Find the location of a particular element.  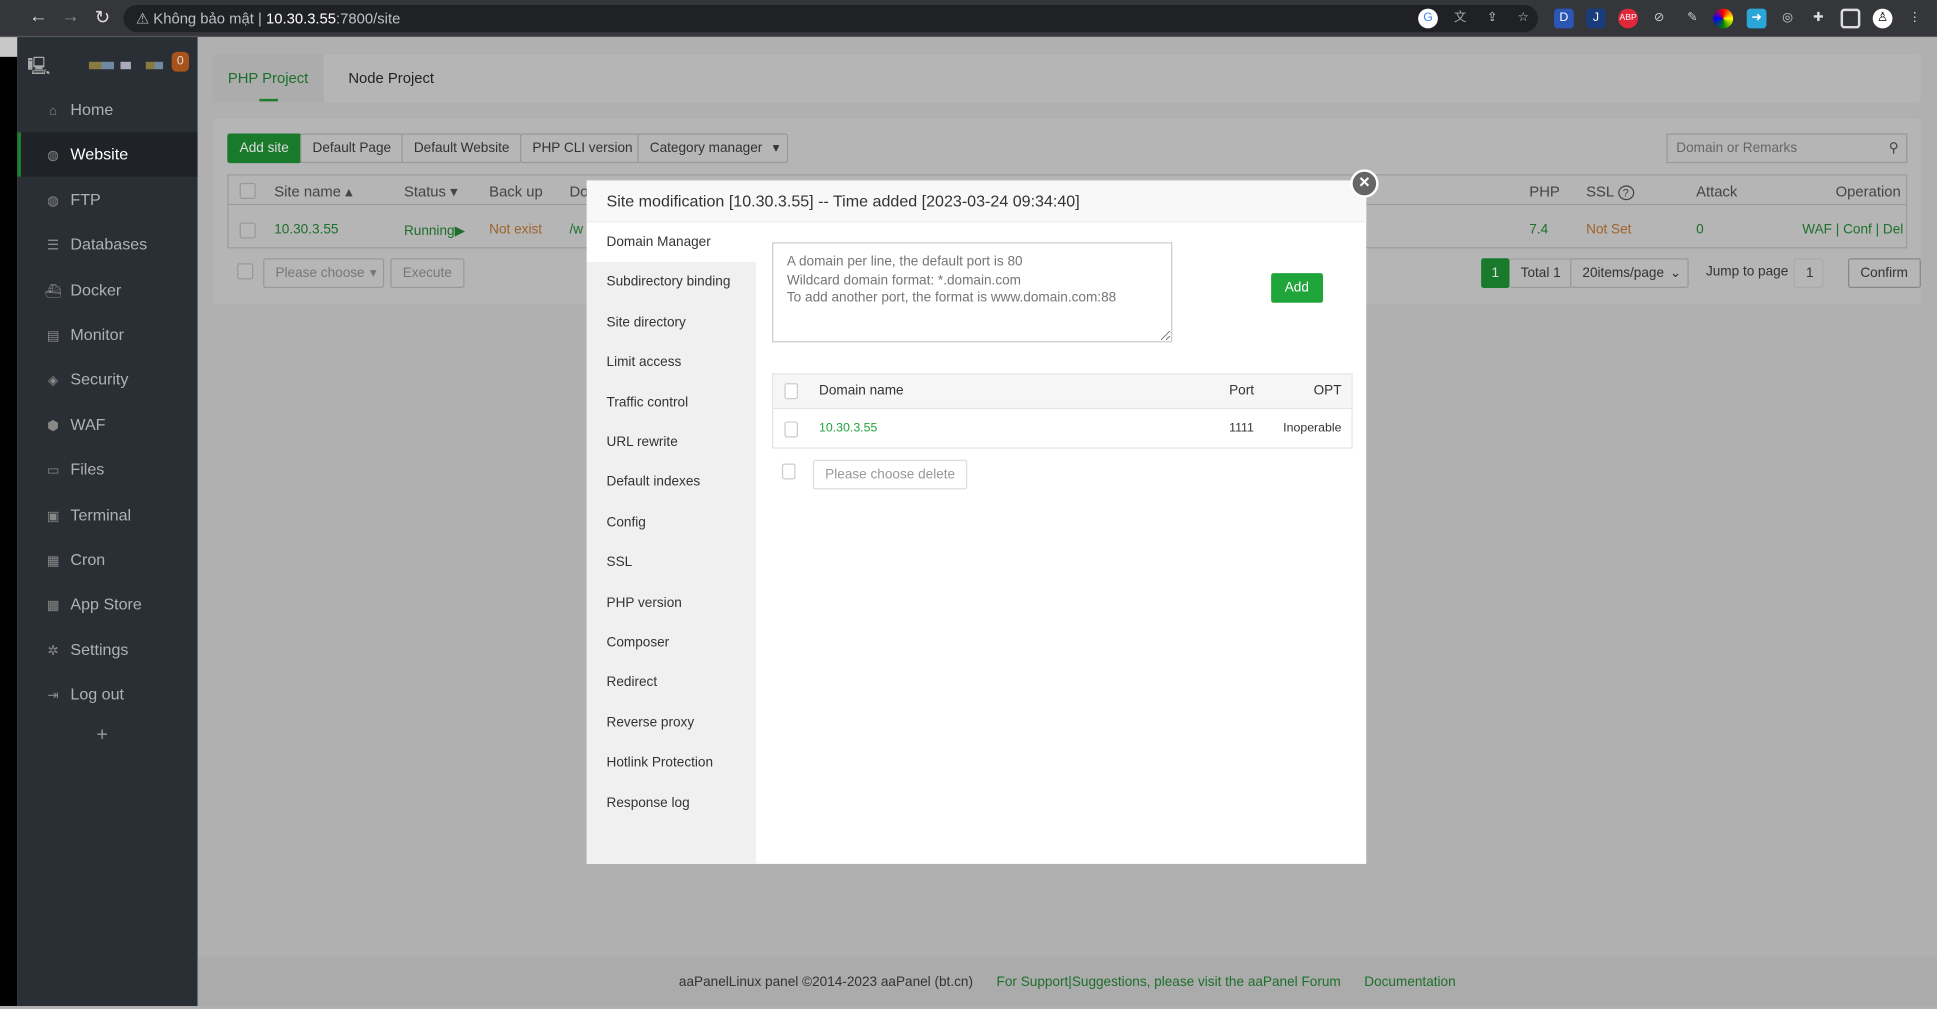

sidebar-item-terminal: ▣ Terminal is located at coordinates (107, 515).